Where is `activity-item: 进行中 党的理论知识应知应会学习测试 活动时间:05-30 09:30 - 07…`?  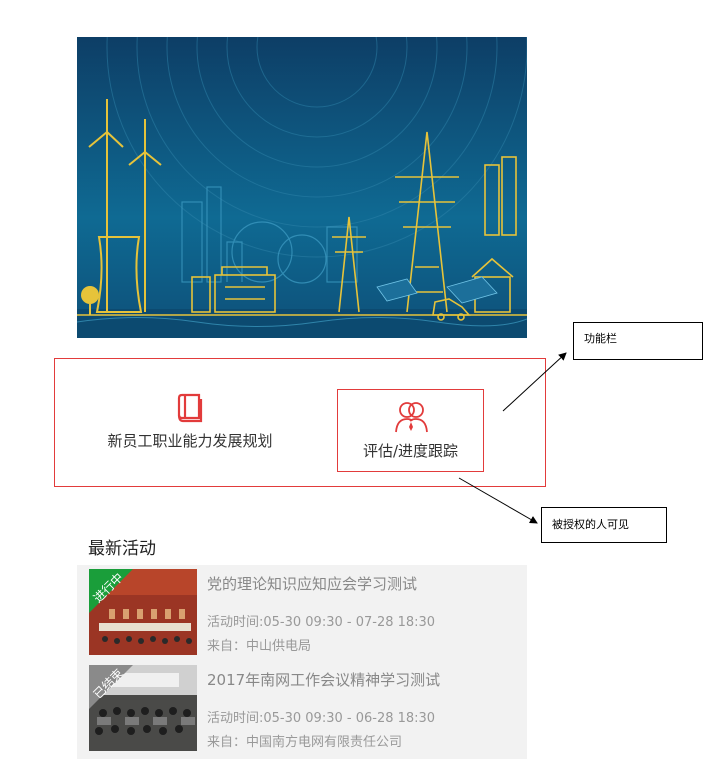
activity-item: 进行中 党的理论知识应知应会学习测试 活动时间:05-30 09:30 - 07… is located at coordinates (302, 613).